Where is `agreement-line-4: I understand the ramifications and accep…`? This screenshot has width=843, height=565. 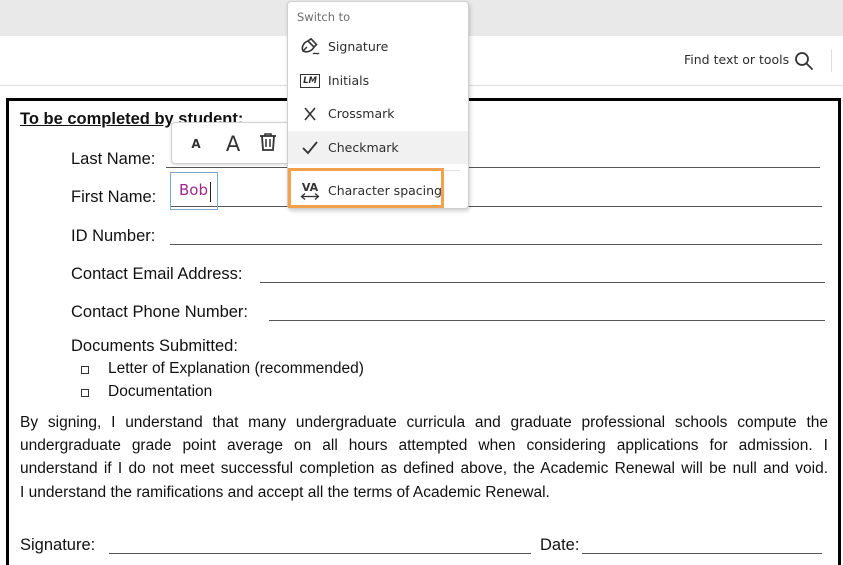 agreement-line-4: I understand the ramifications and accep… is located at coordinates (285, 492).